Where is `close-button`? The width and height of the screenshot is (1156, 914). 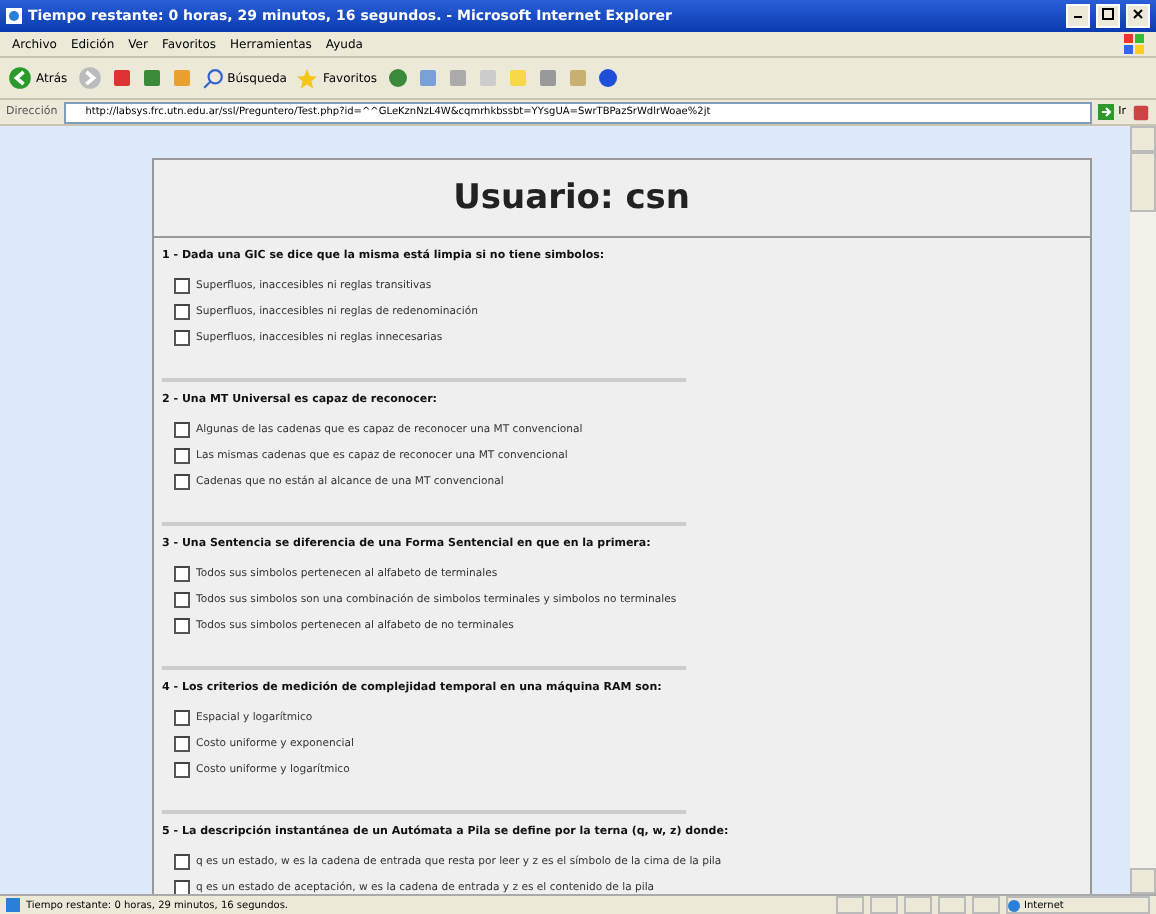
close-button is located at coordinates (1138, 16).